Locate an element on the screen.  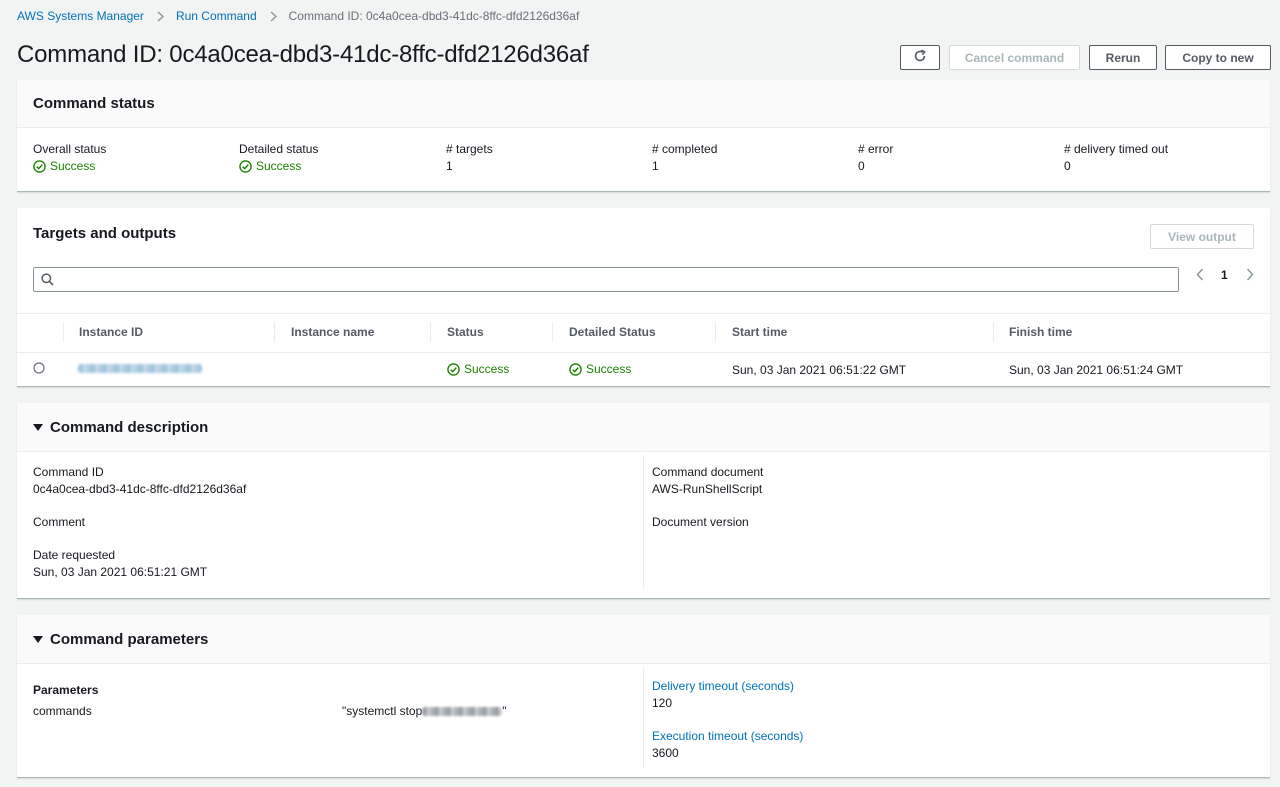
targets-outputs-title: Targets and outputs is located at coordinates (105, 233).